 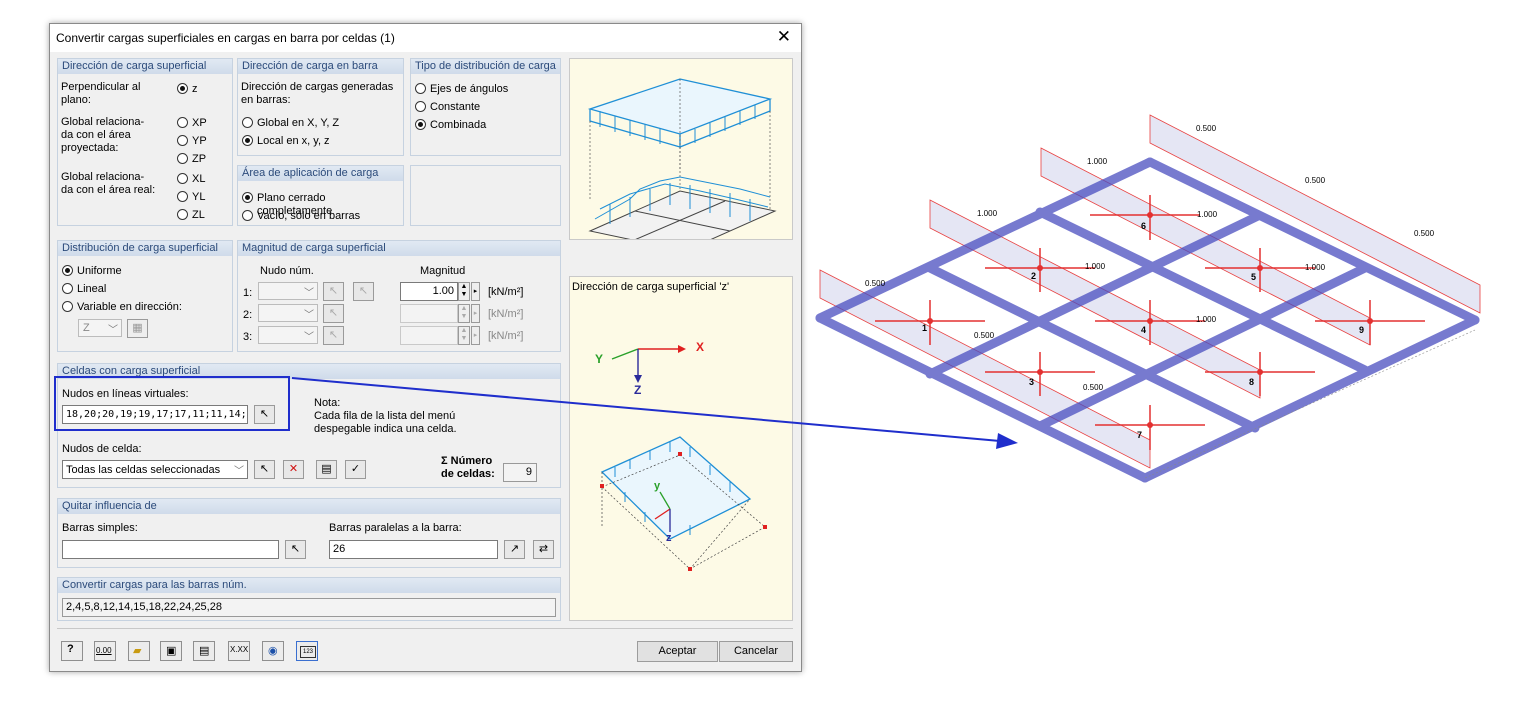 What do you see at coordinates (1144, 226) in the screenshot?
I see `cell-number: 6` at bounding box center [1144, 226].